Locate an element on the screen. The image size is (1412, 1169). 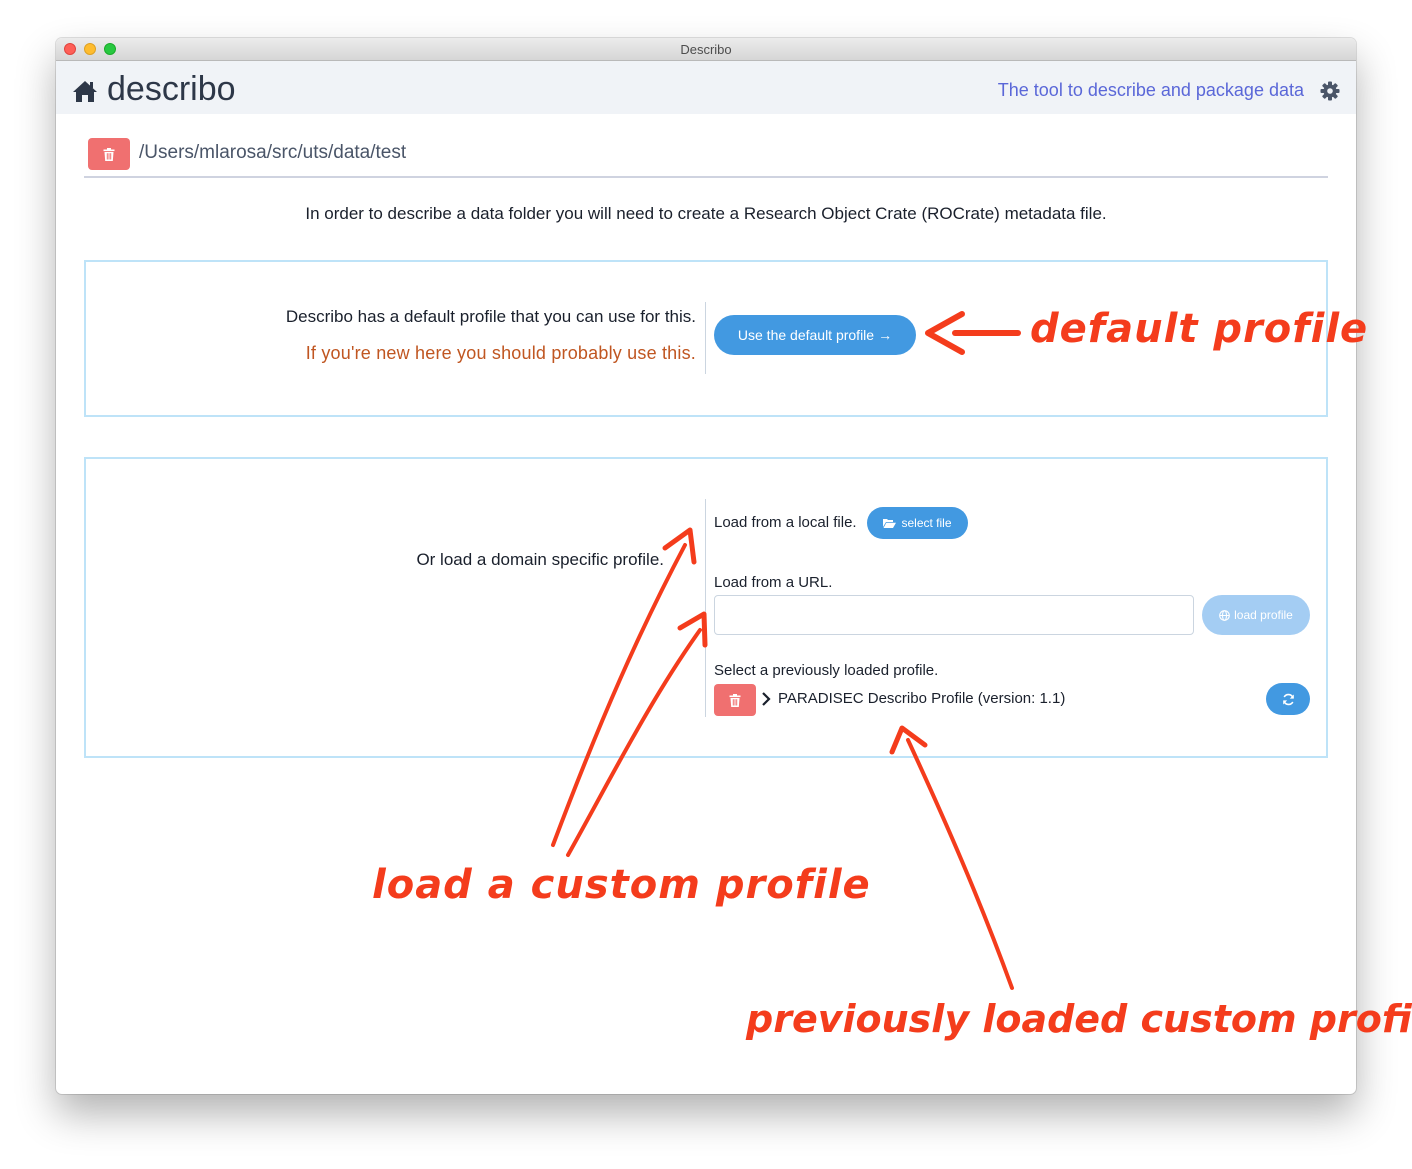
folder-path-bar: /Users/mlarosa/src/uts/data/test is located at coordinates (706, 156).